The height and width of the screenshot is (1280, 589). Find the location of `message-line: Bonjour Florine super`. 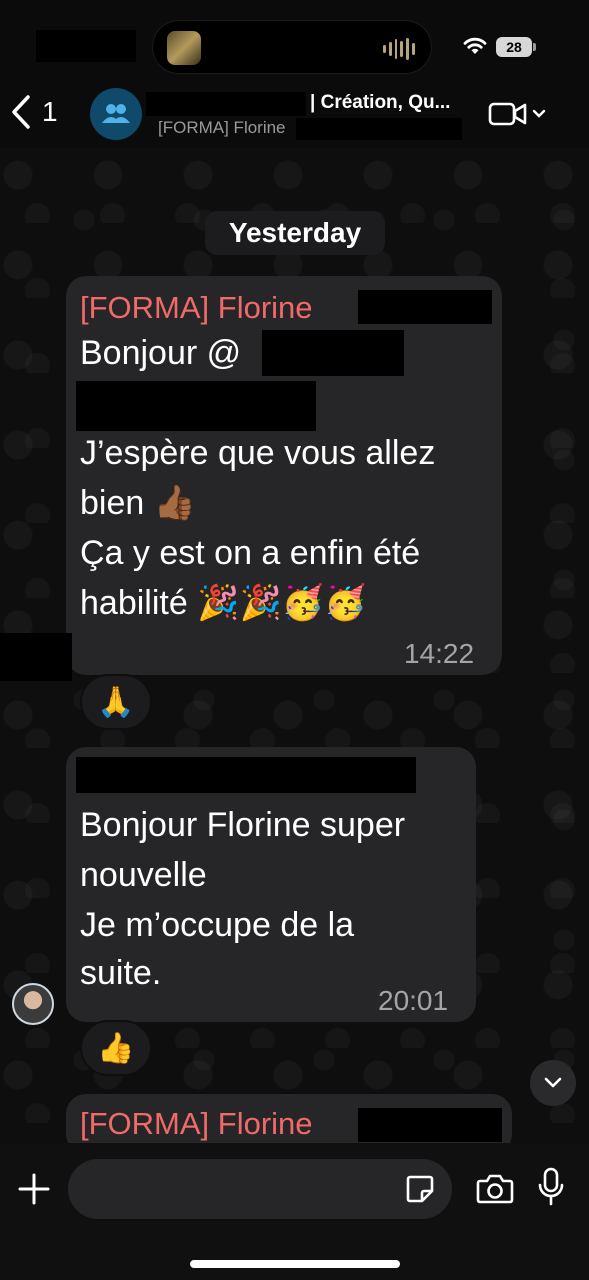

message-line: Bonjour Florine super is located at coordinates (243, 825).